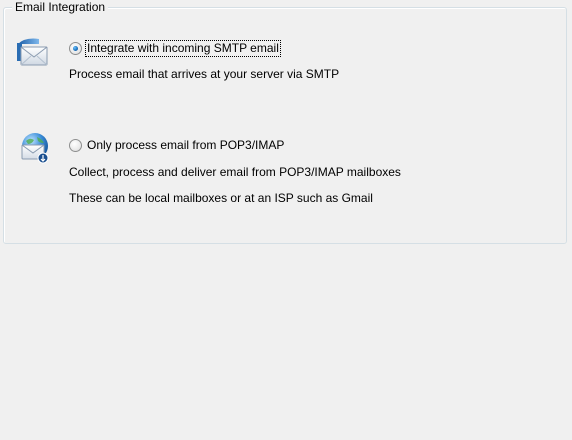  Describe the element at coordinates (75, 48) in the screenshot. I see `smtp-radio-button` at that location.